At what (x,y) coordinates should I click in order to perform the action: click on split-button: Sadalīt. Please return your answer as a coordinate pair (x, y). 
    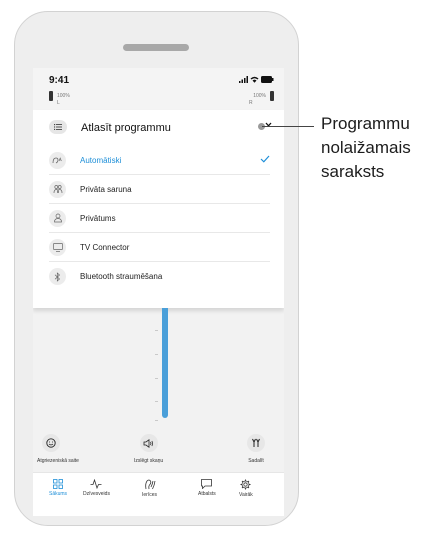
    Looking at the image, I should click on (256, 449).